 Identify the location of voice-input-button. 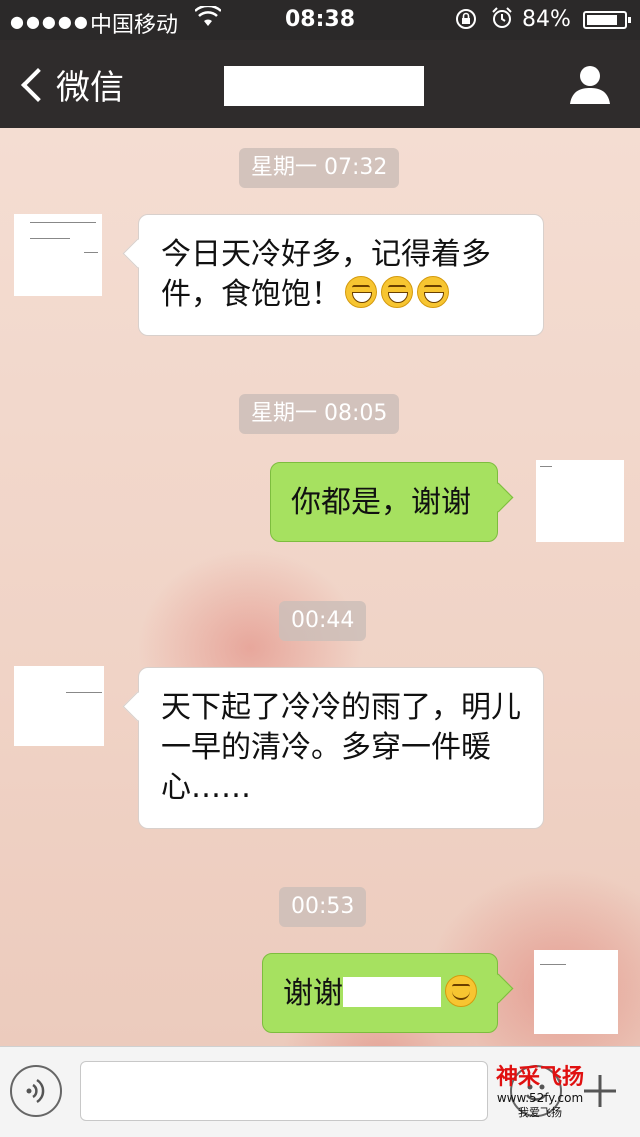
(36, 1091).